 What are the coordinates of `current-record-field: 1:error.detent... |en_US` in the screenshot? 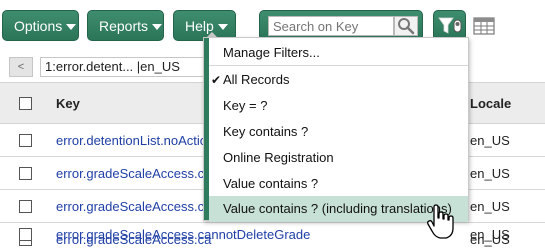 It's located at (125, 67).